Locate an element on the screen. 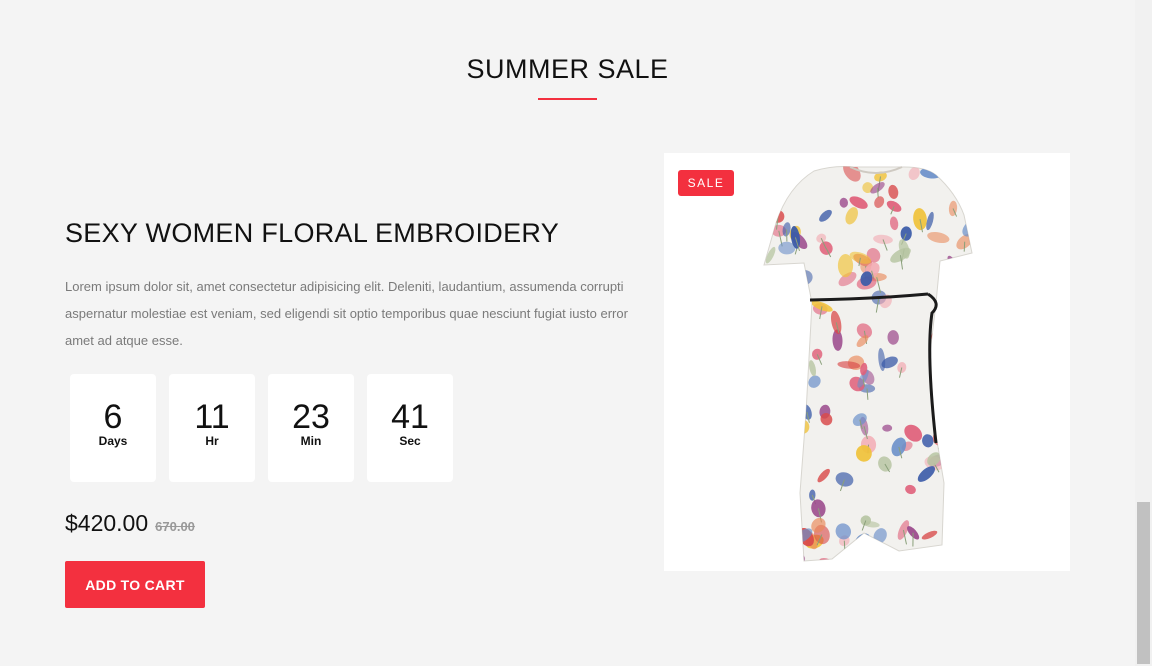 This screenshot has width=1152, height=666. sale-badge: SALE is located at coordinates (706, 183).